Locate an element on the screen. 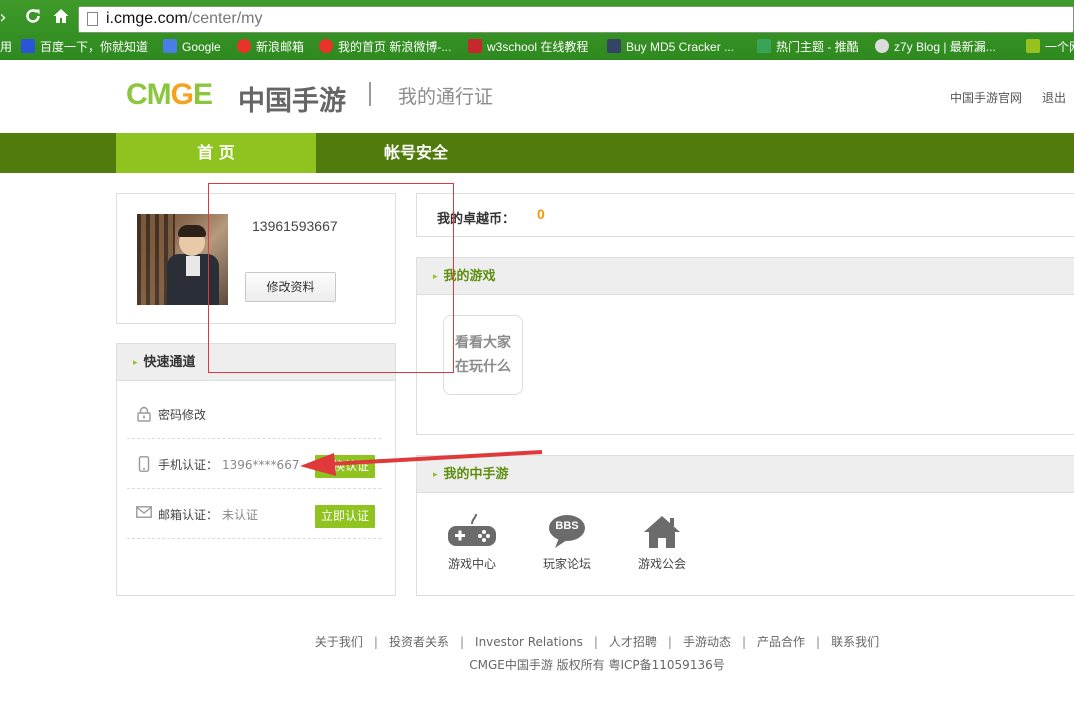 The height and width of the screenshot is (707, 1074). footer-link-careers: 人才招聘 is located at coordinates (633, 642).